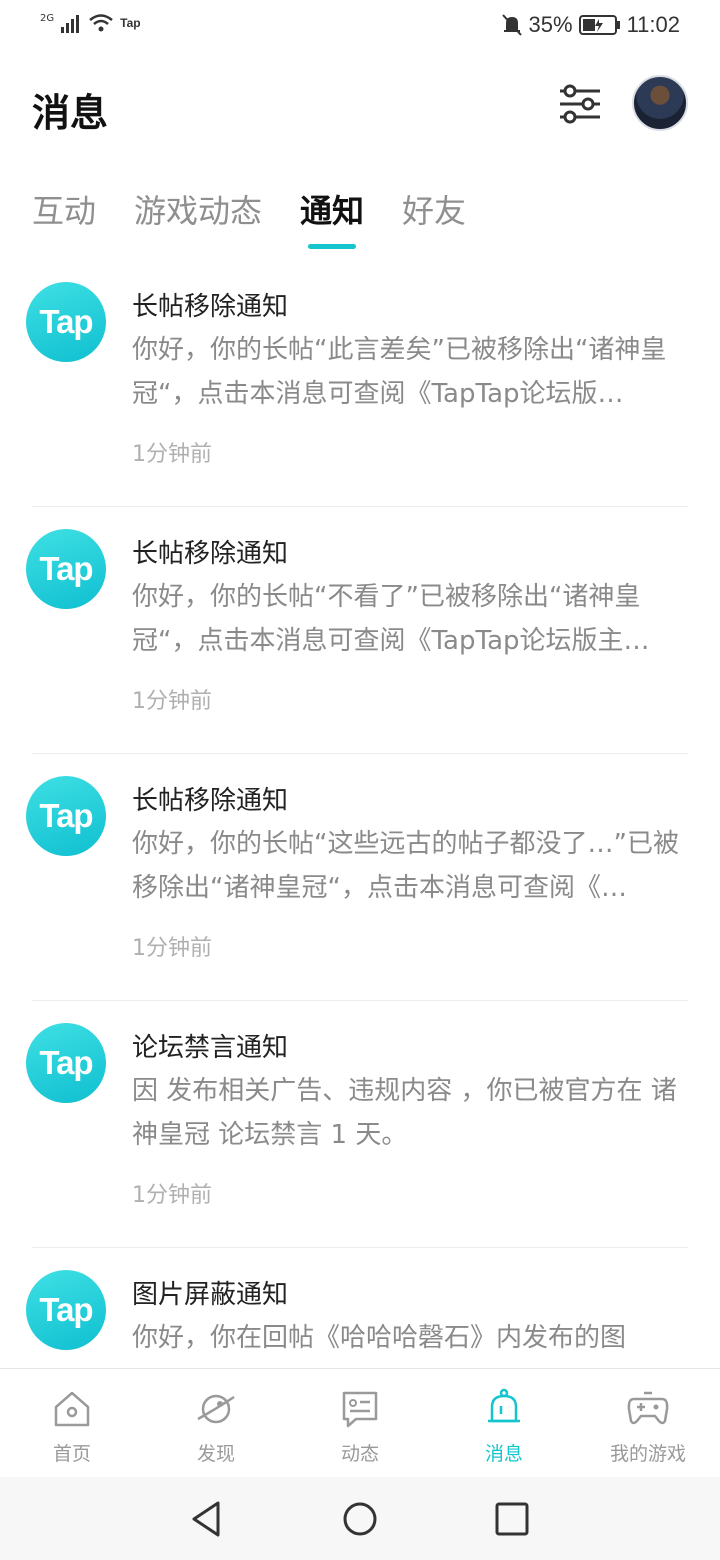  I want to click on filter-settings-button, so click(580, 104).